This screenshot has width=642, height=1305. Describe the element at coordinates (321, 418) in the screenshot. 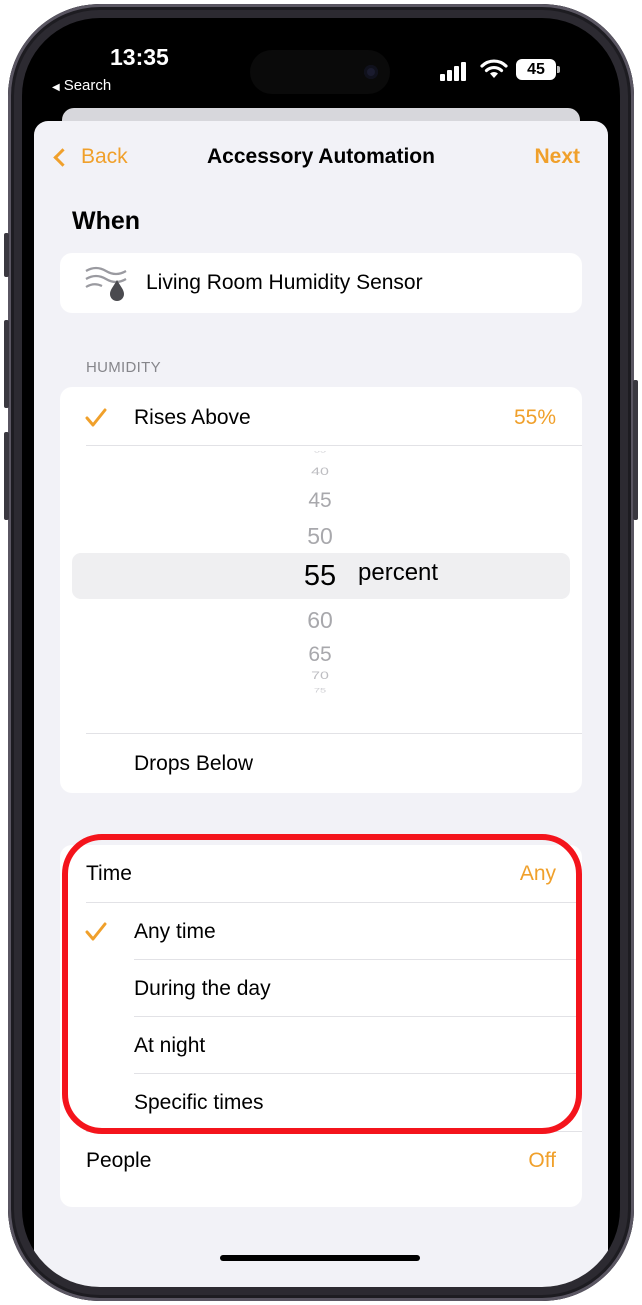

I see `rises-above-row: Rises Above 55%` at that location.